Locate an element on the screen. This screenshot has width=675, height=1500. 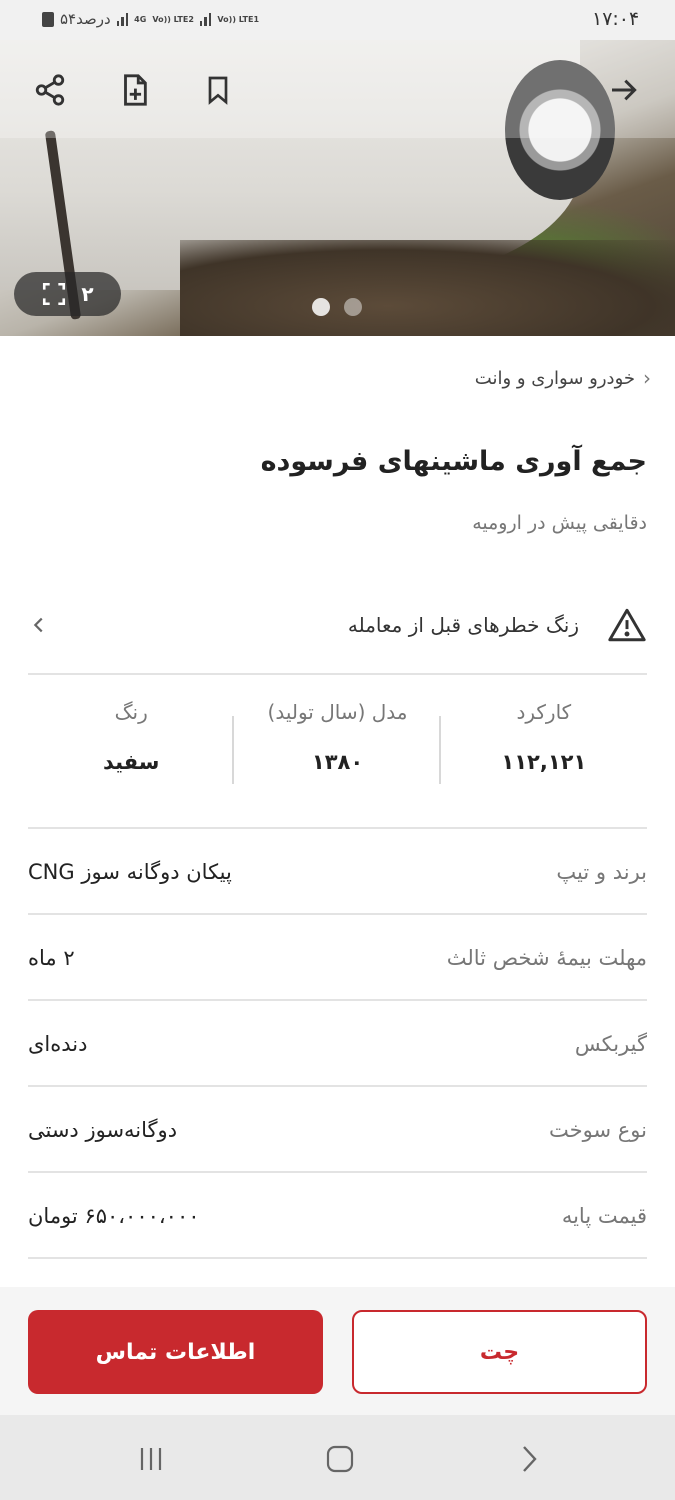
carousel-dots is located at coordinates (337, 307).